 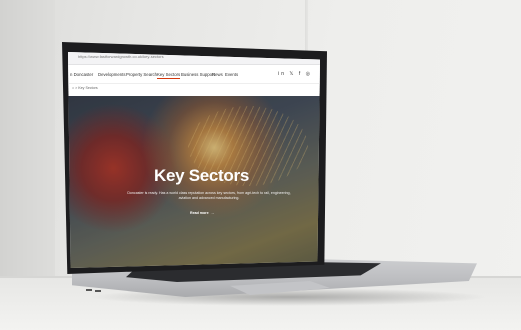 I want to click on breadcrumb-bar: ⌂ > Key Sectors, so click(x=194, y=89).